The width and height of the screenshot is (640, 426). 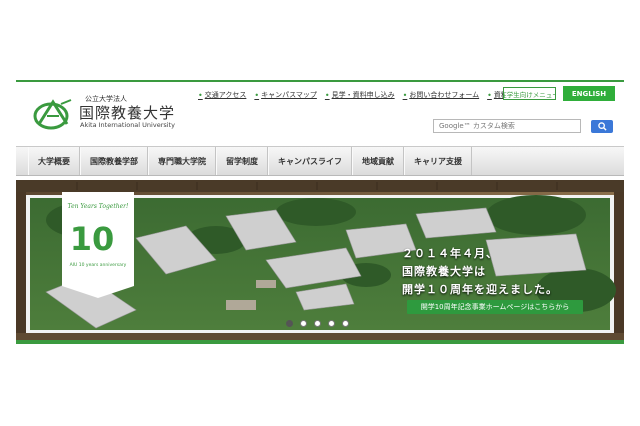 I want to click on logo-university-name-en: Akita International University, so click(x=127, y=125).